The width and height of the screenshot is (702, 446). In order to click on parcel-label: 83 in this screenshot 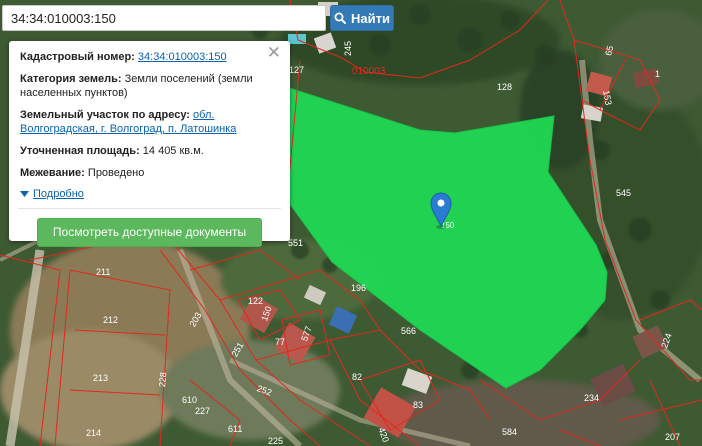, I will do `click(418, 405)`.